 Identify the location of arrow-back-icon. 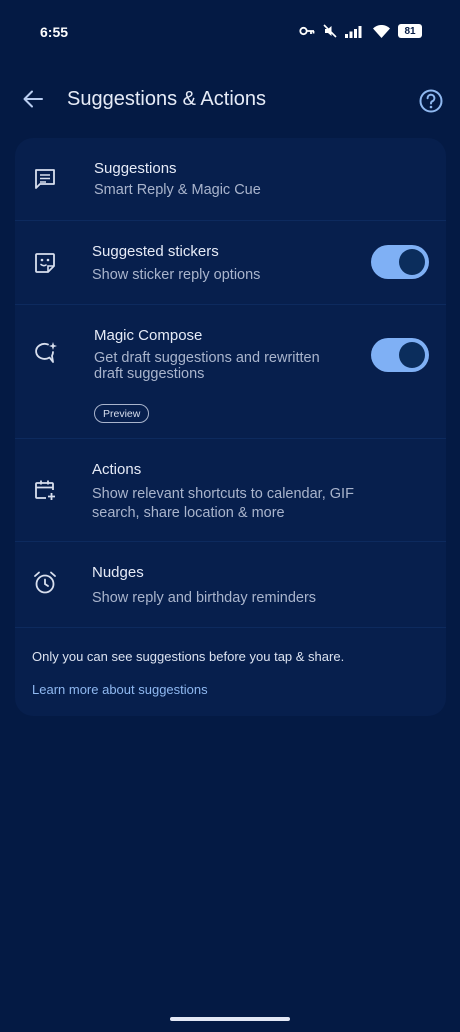
(33, 101).